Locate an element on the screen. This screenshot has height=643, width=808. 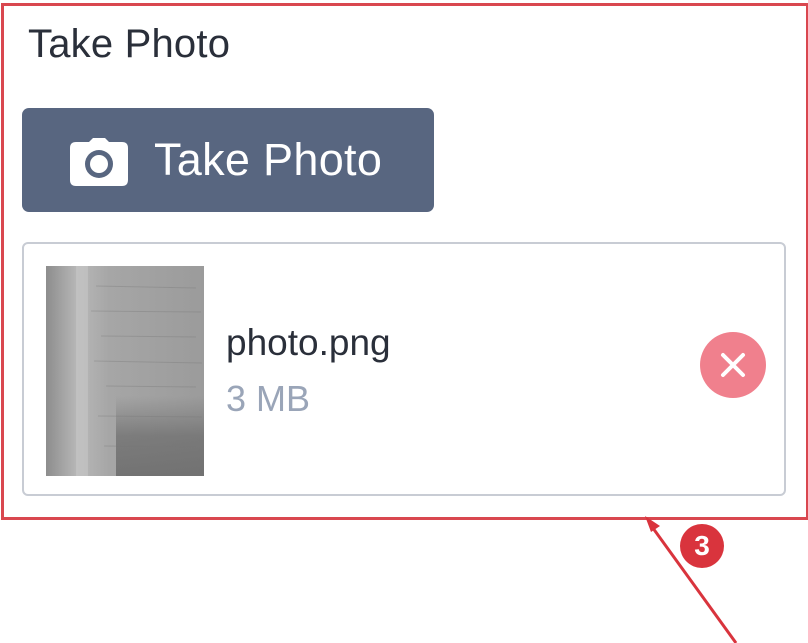
file-size: 3 MB is located at coordinates (268, 398).